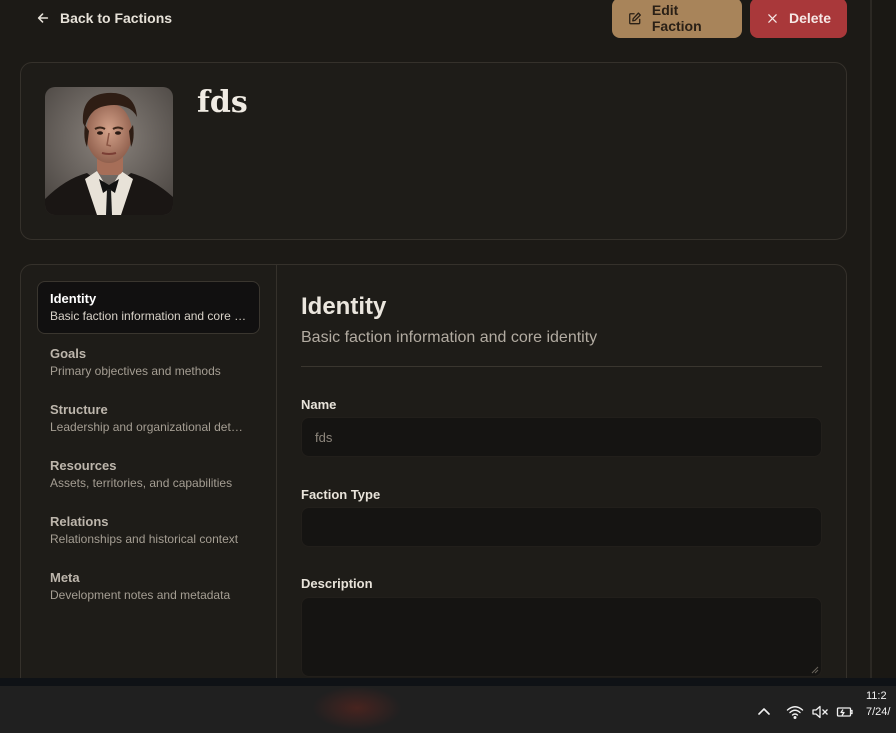 This screenshot has height=733, width=896. I want to click on nav-item-description: Development notes and metadata, so click(140, 595).